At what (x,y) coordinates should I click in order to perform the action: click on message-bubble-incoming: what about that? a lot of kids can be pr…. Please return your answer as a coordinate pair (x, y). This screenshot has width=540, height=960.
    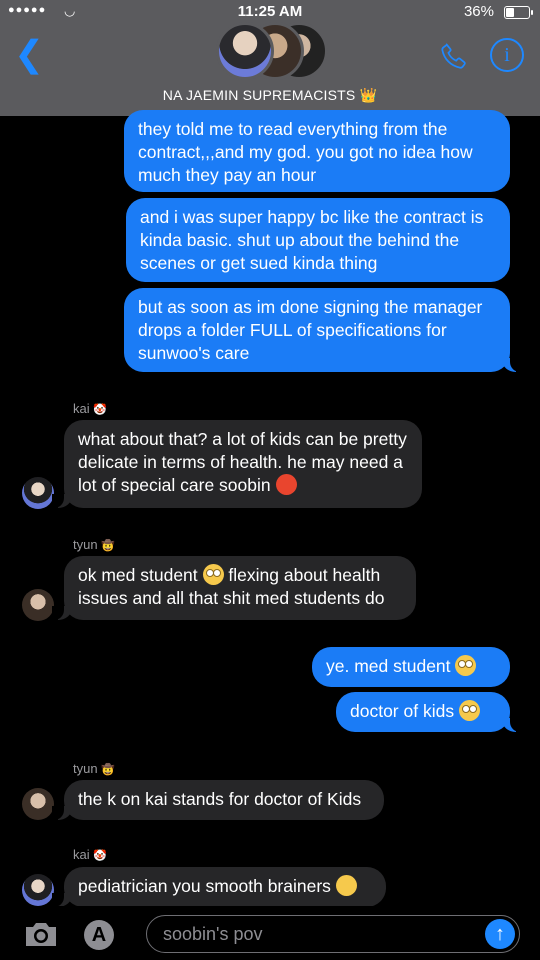
    Looking at the image, I should click on (237, 464).